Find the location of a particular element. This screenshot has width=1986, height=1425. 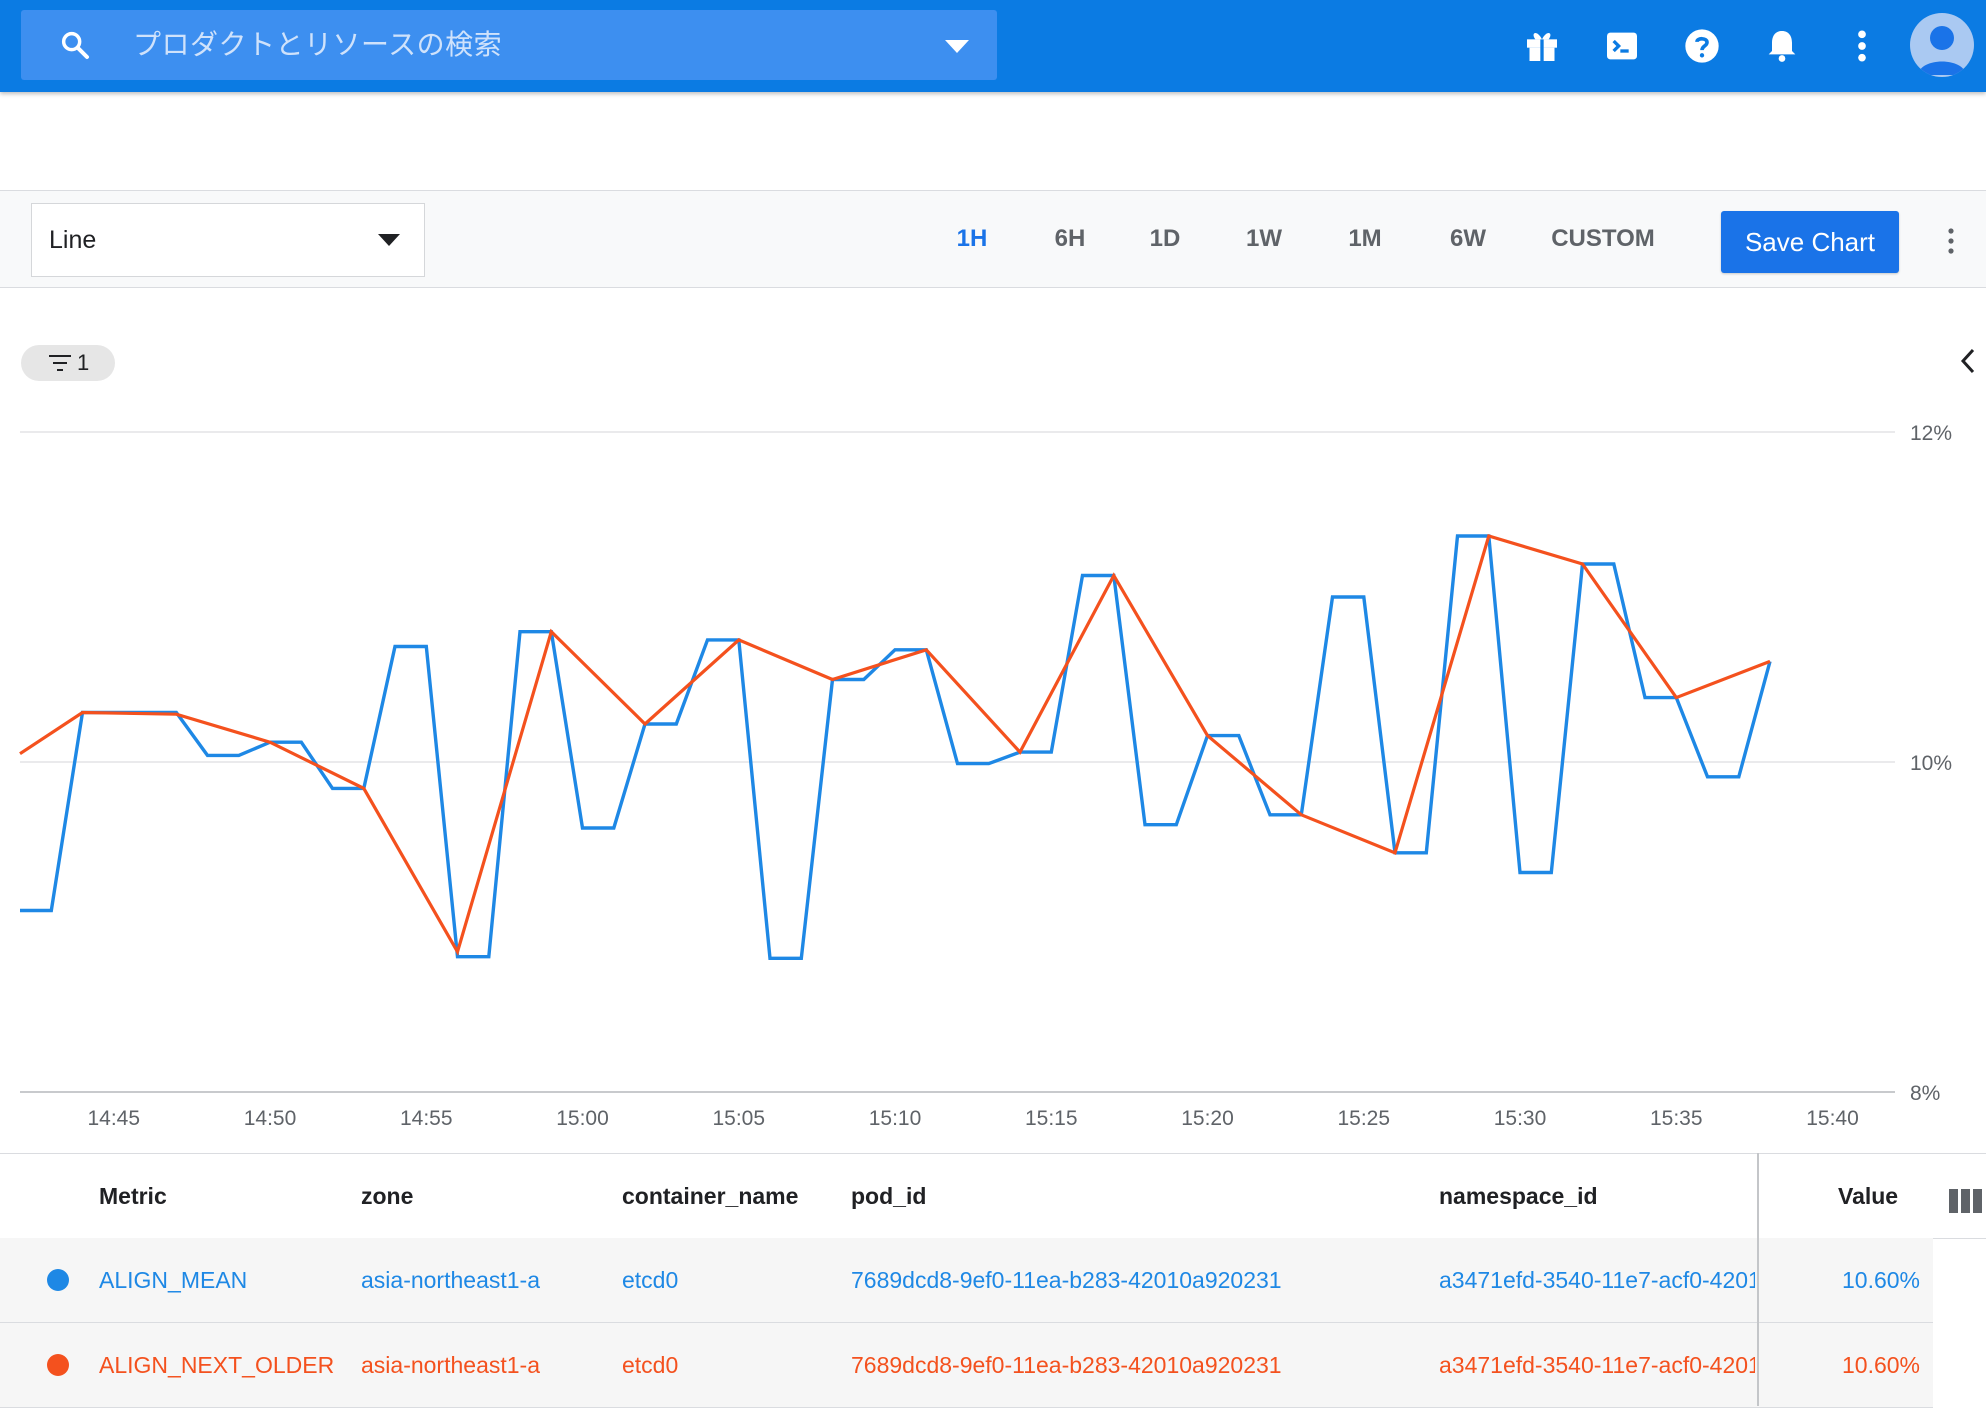

x-tick-label: 15:00 is located at coordinates (582, 1118).